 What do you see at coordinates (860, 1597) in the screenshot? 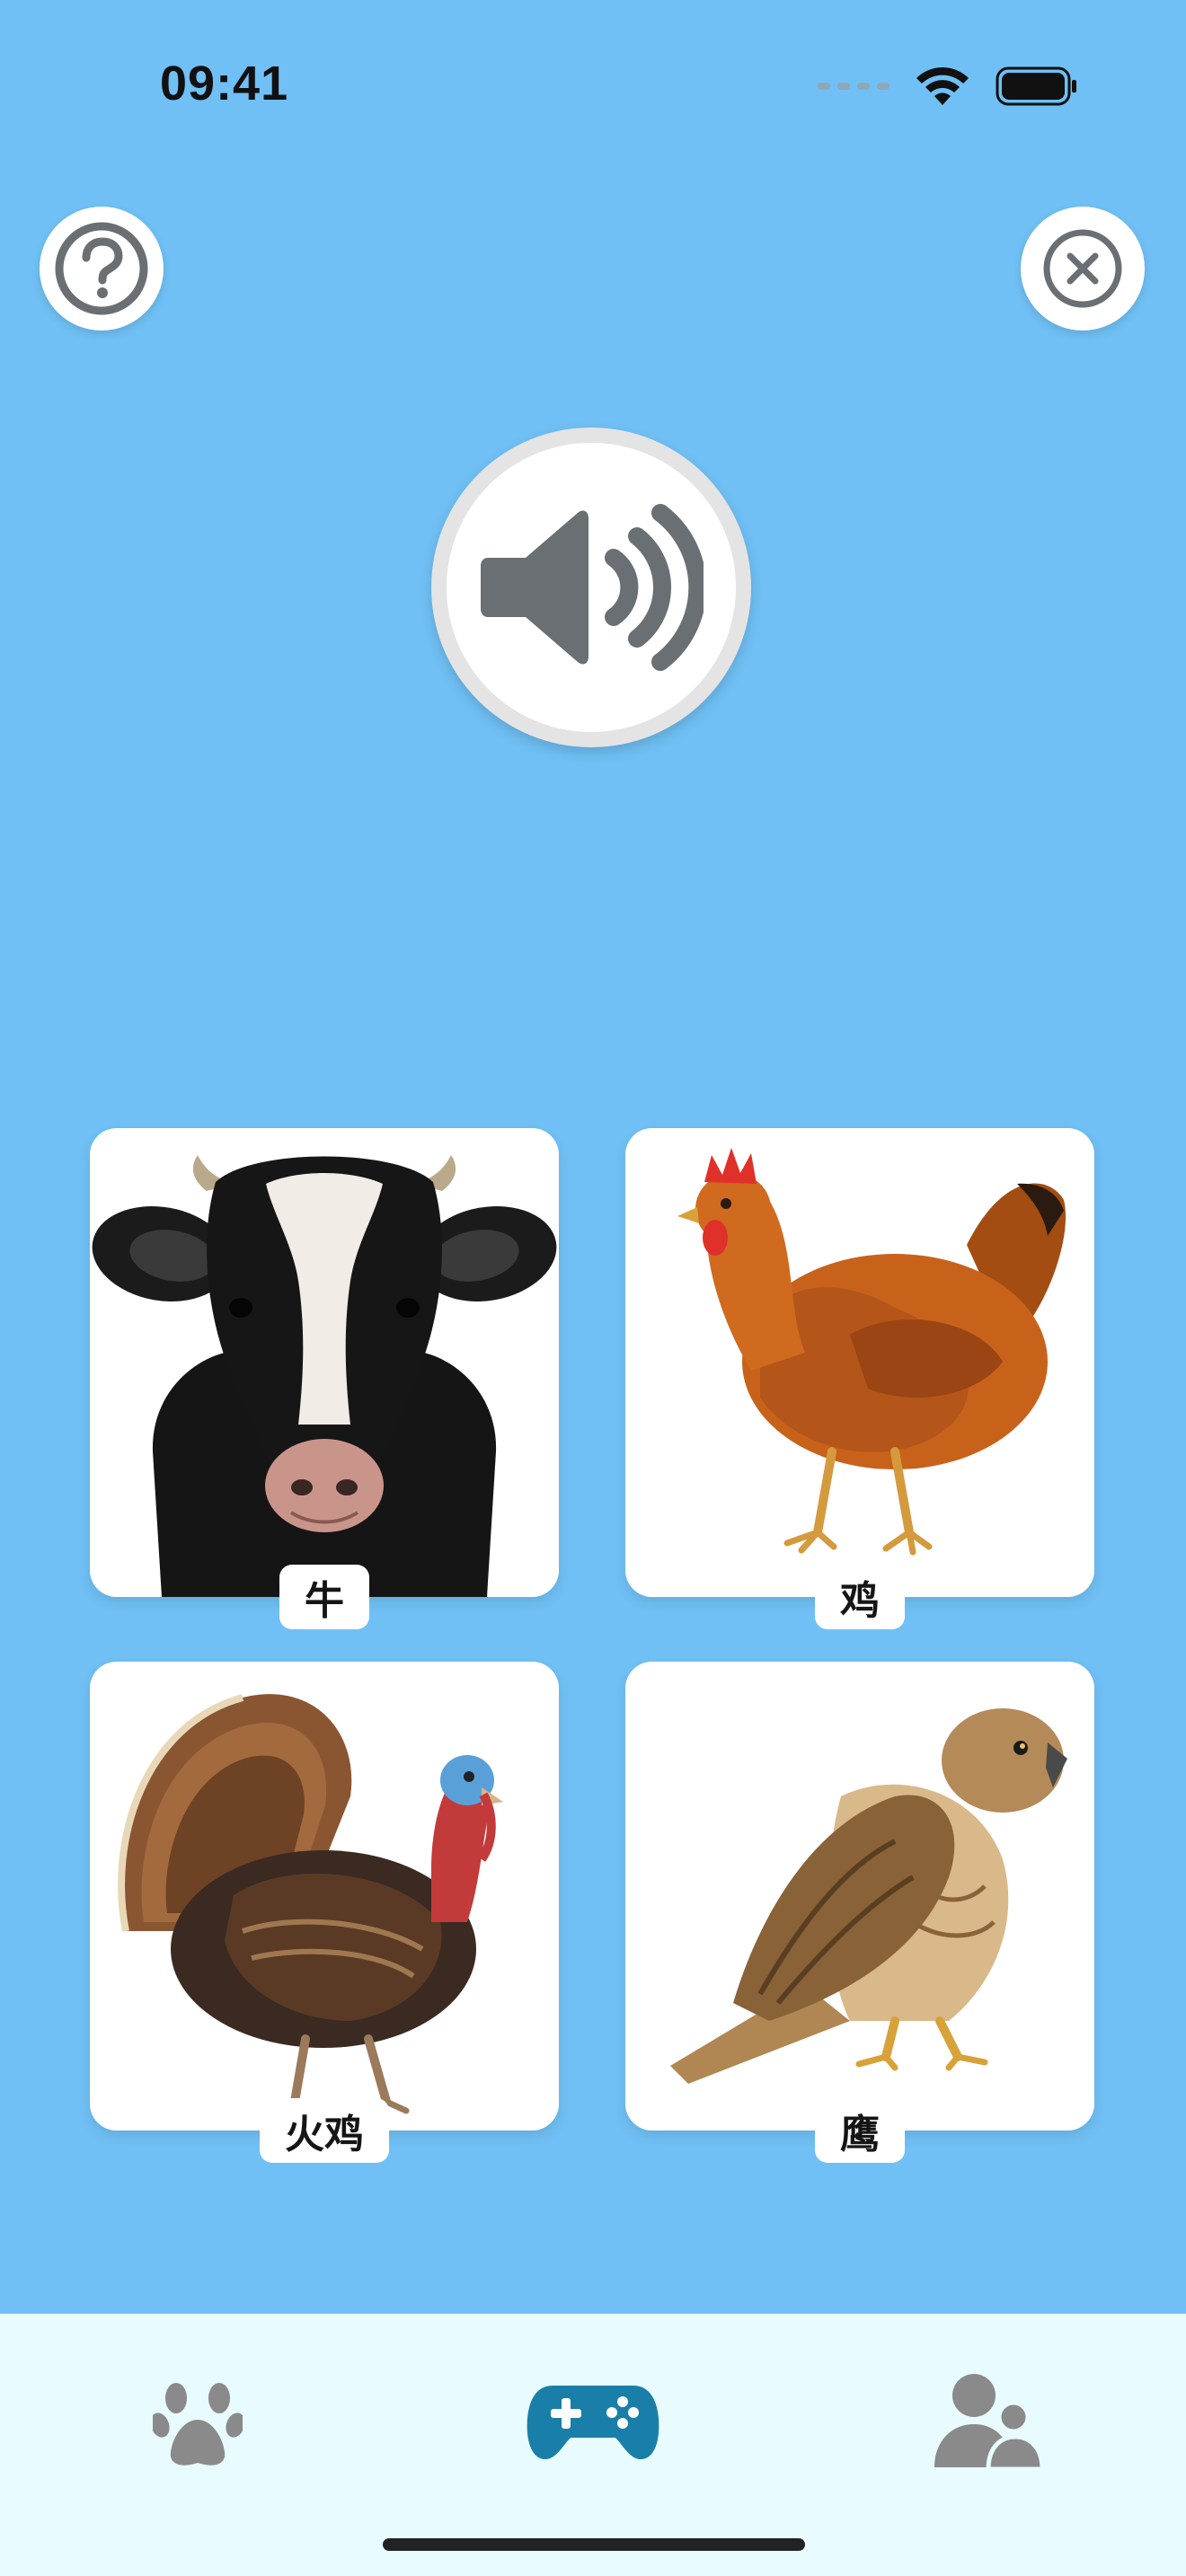
I see `card-label: 鸡` at bounding box center [860, 1597].